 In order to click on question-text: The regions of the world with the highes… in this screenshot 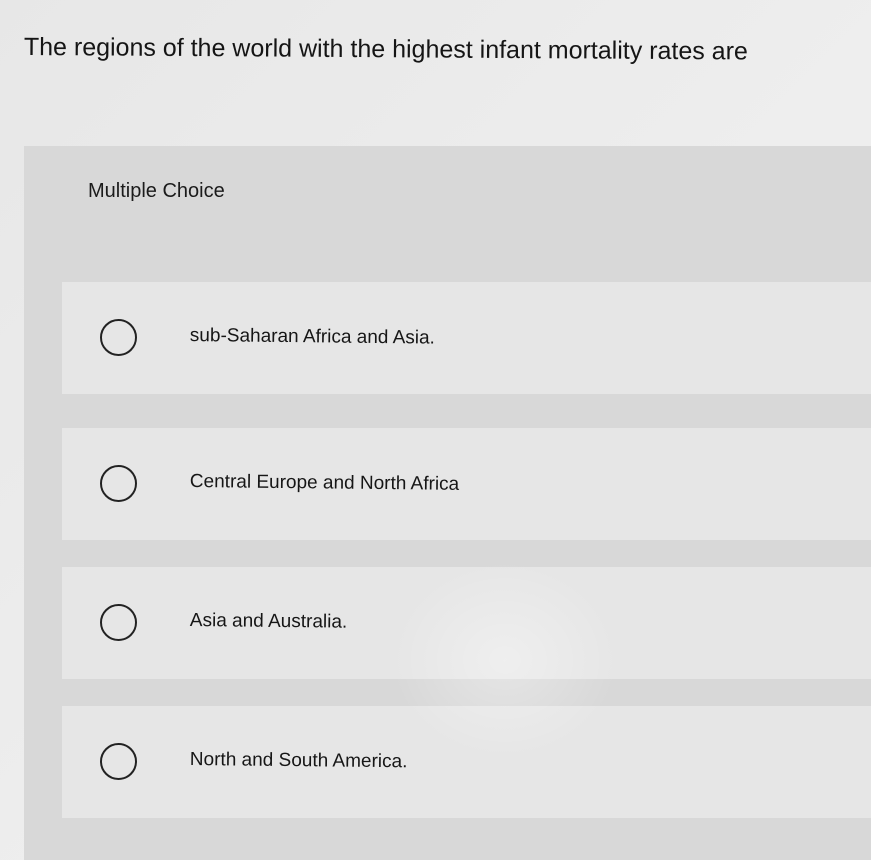, I will do `click(385, 49)`.